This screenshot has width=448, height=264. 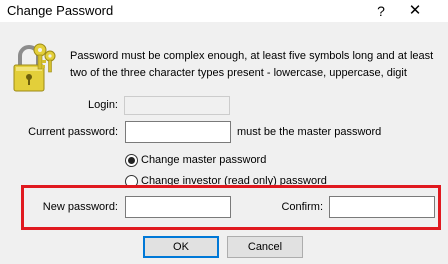 What do you see at coordinates (34, 67) in the screenshot?
I see `lock-with-keys-icon` at bounding box center [34, 67].